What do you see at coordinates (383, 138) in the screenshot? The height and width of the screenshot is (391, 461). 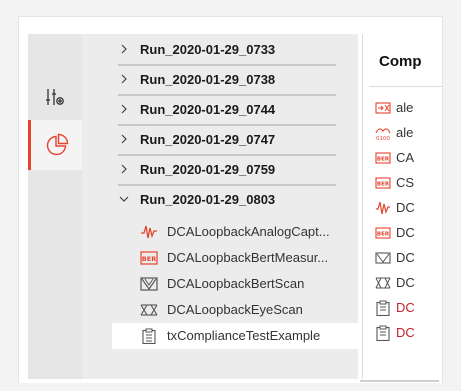 I see `svg-text: 0100` at bounding box center [383, 138].